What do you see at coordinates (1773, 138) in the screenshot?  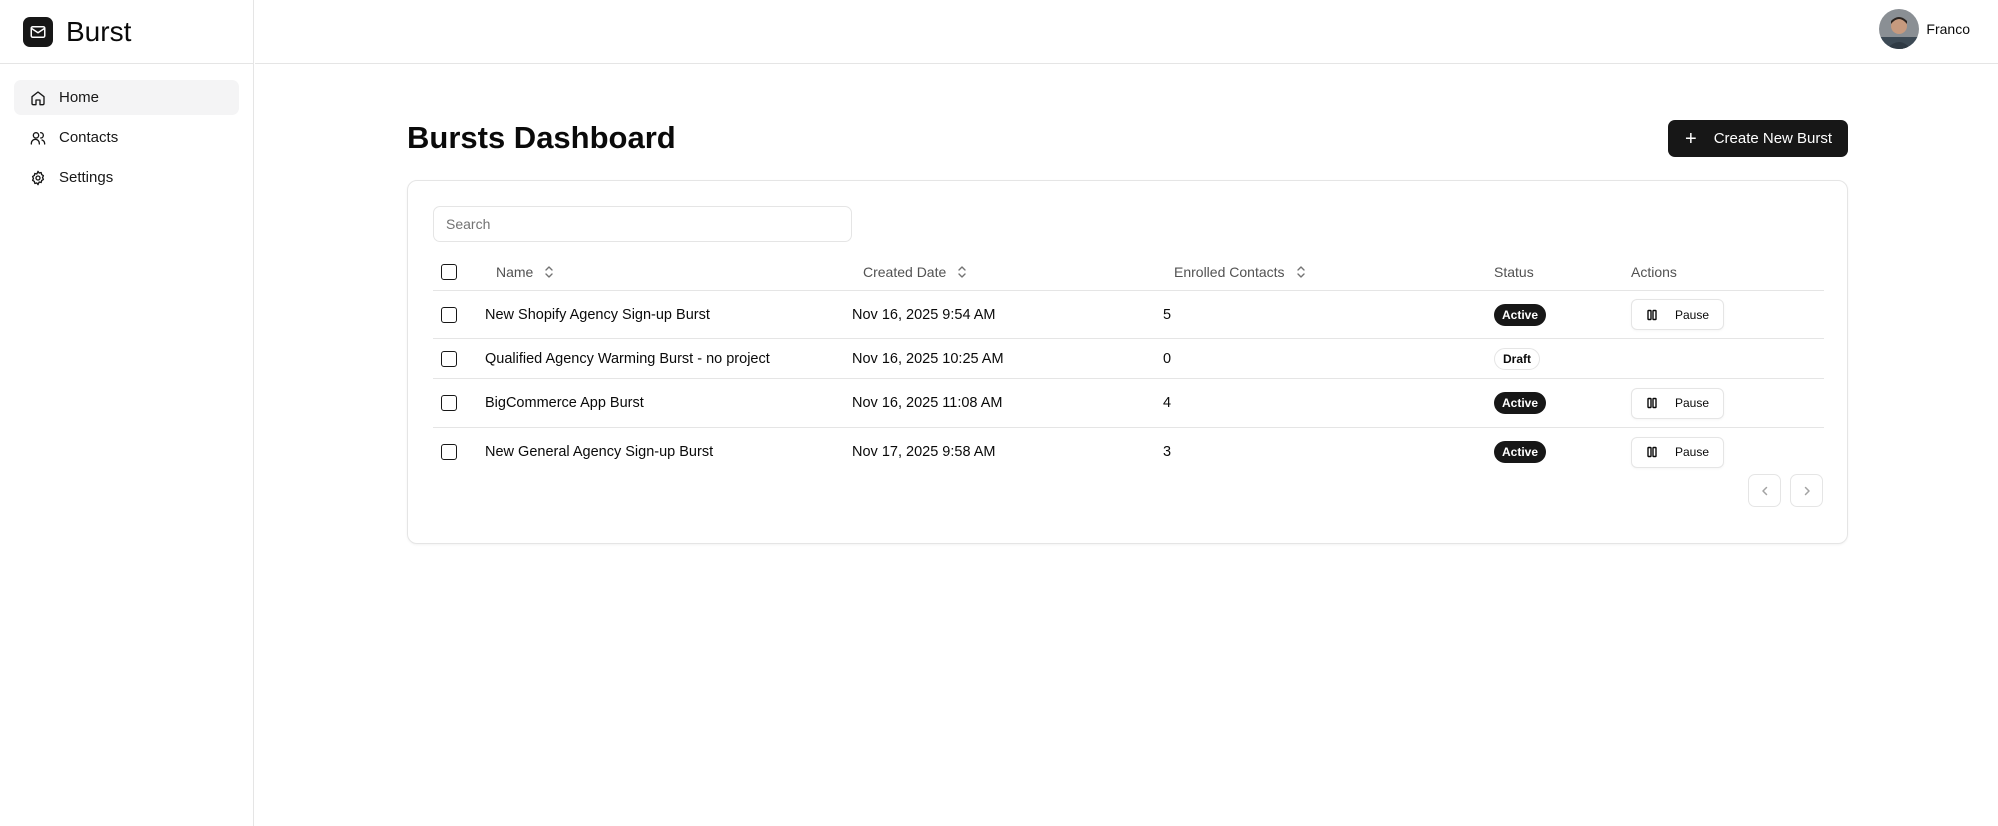 I see `create-button-label: Create New Burst` at bounding box center [1773, 138].